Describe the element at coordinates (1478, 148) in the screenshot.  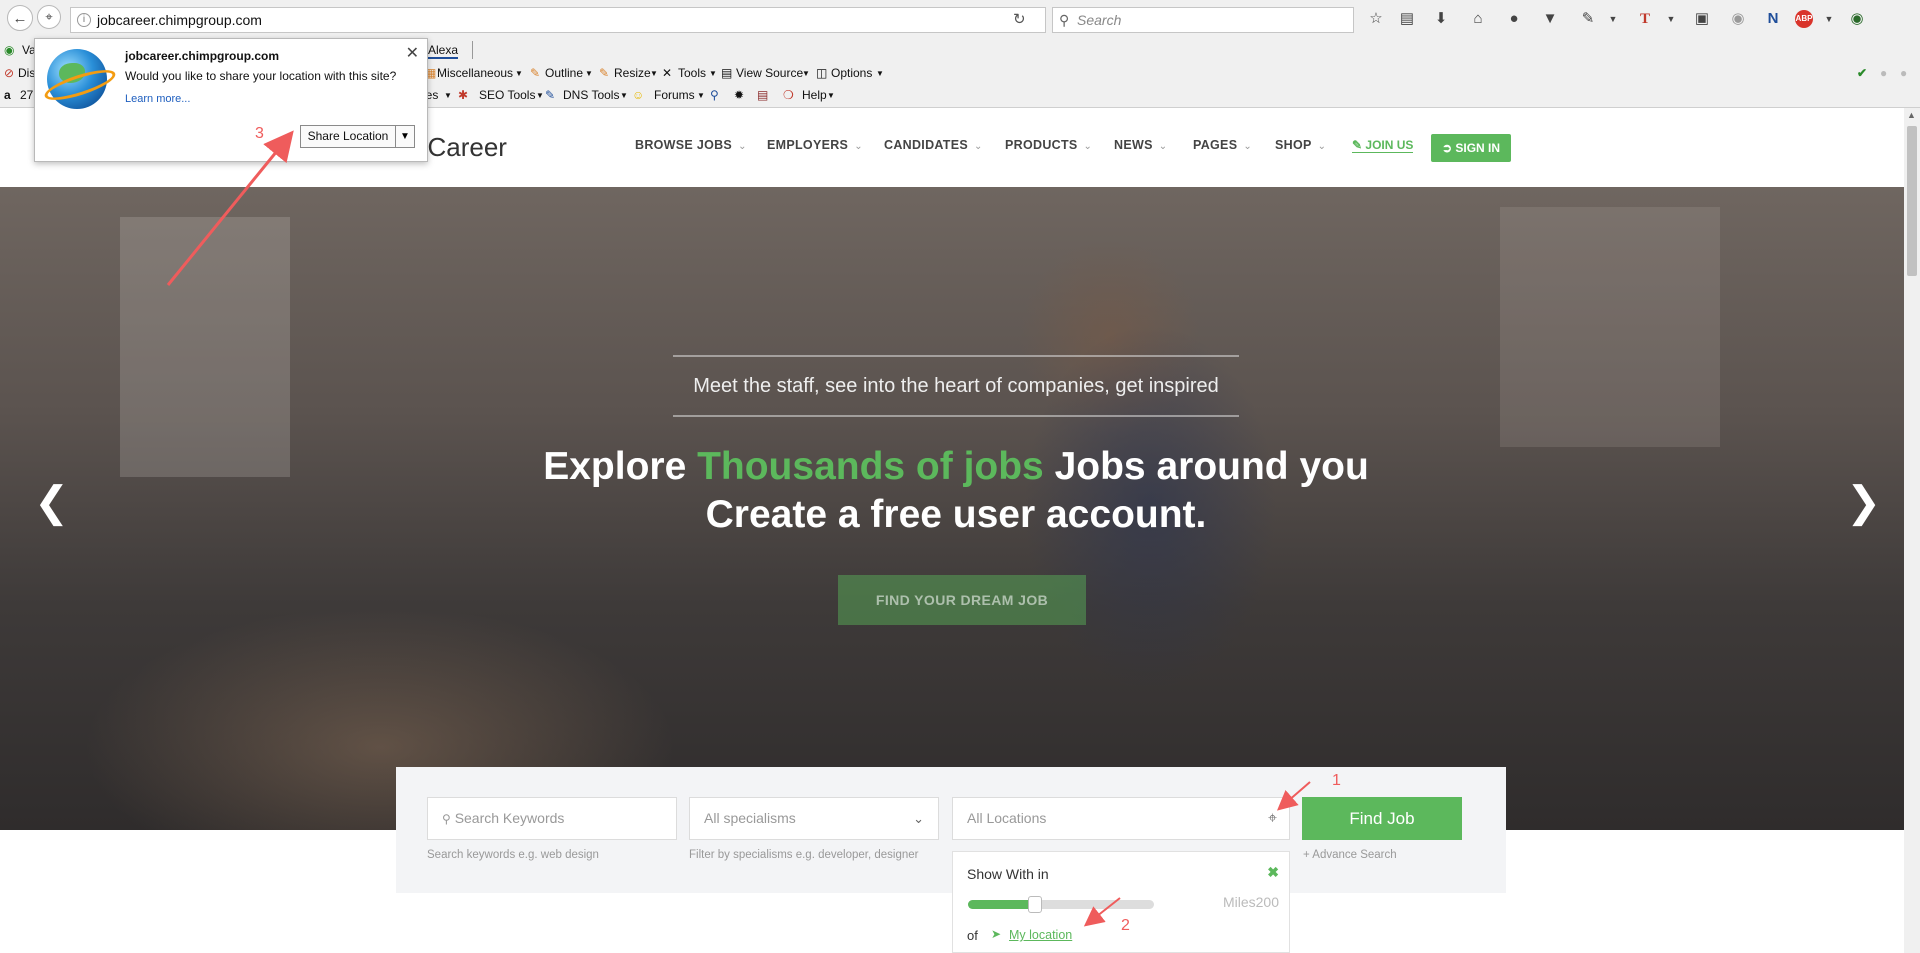
I see `sign-in-label: SIGN IN` at that location.